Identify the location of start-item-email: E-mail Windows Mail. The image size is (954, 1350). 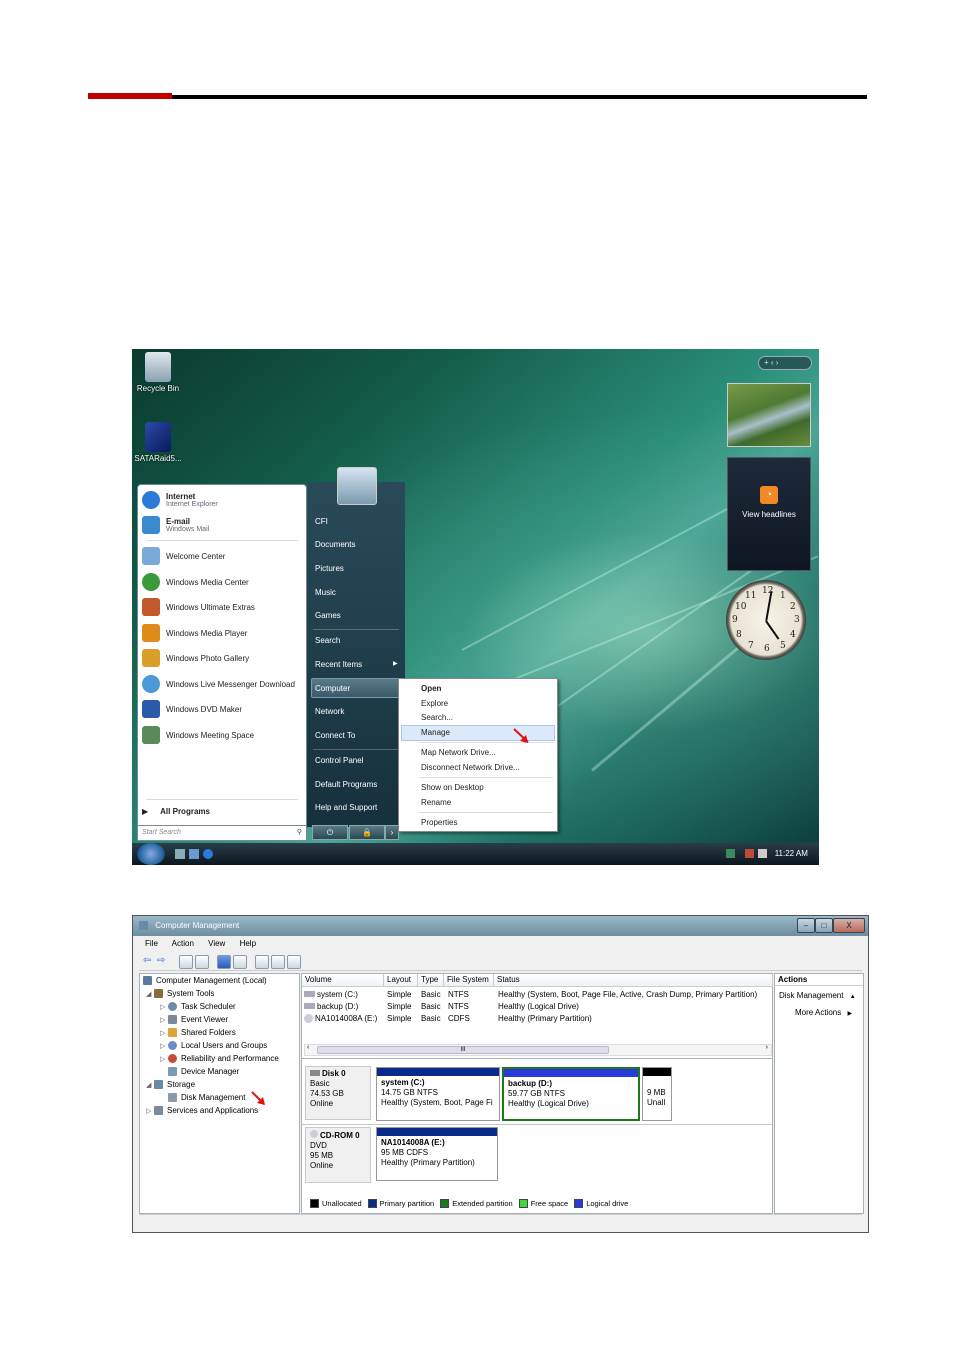
(175, 525).